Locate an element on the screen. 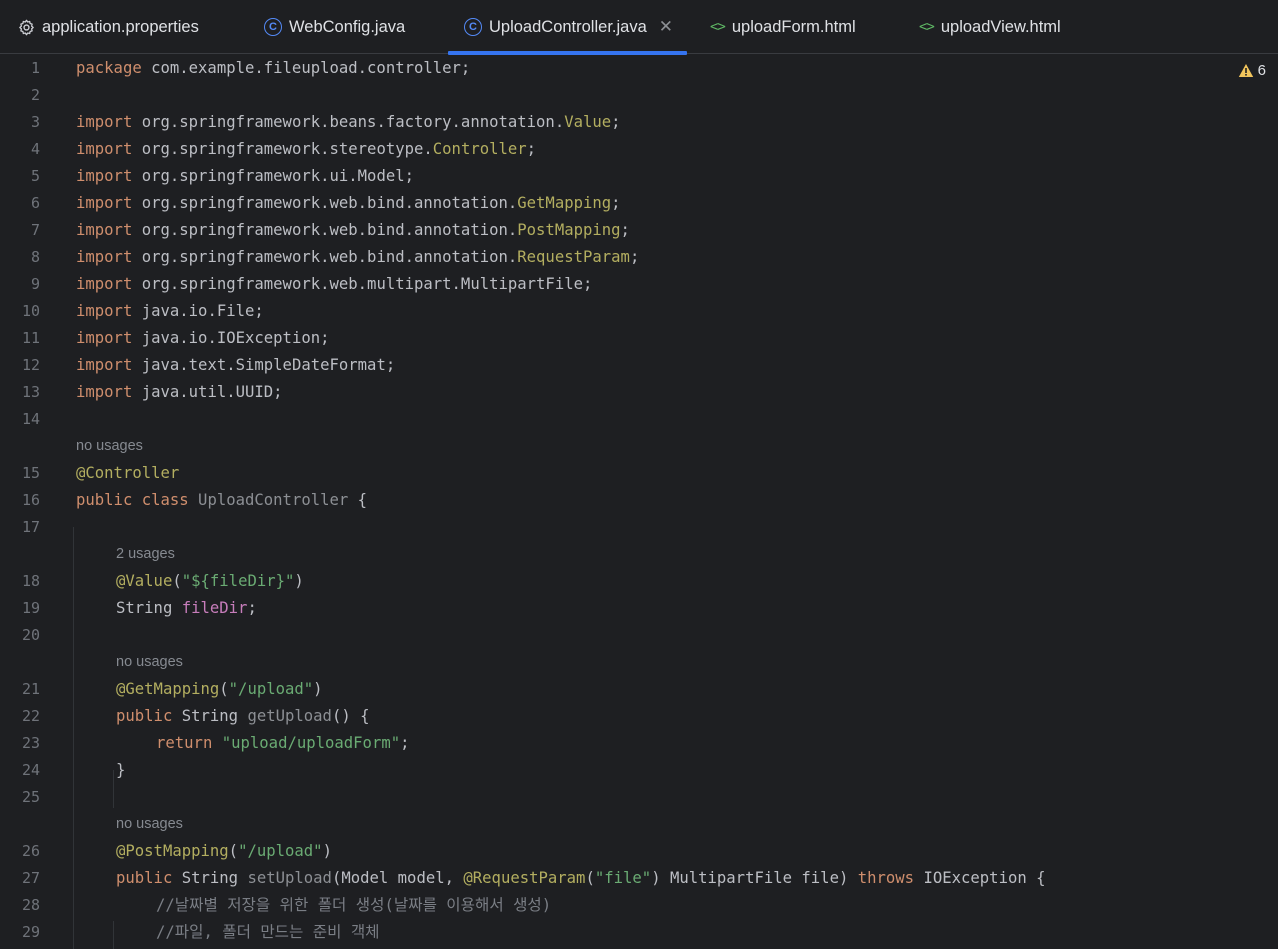  line-number: 17 is located at coordinates (30, 527).